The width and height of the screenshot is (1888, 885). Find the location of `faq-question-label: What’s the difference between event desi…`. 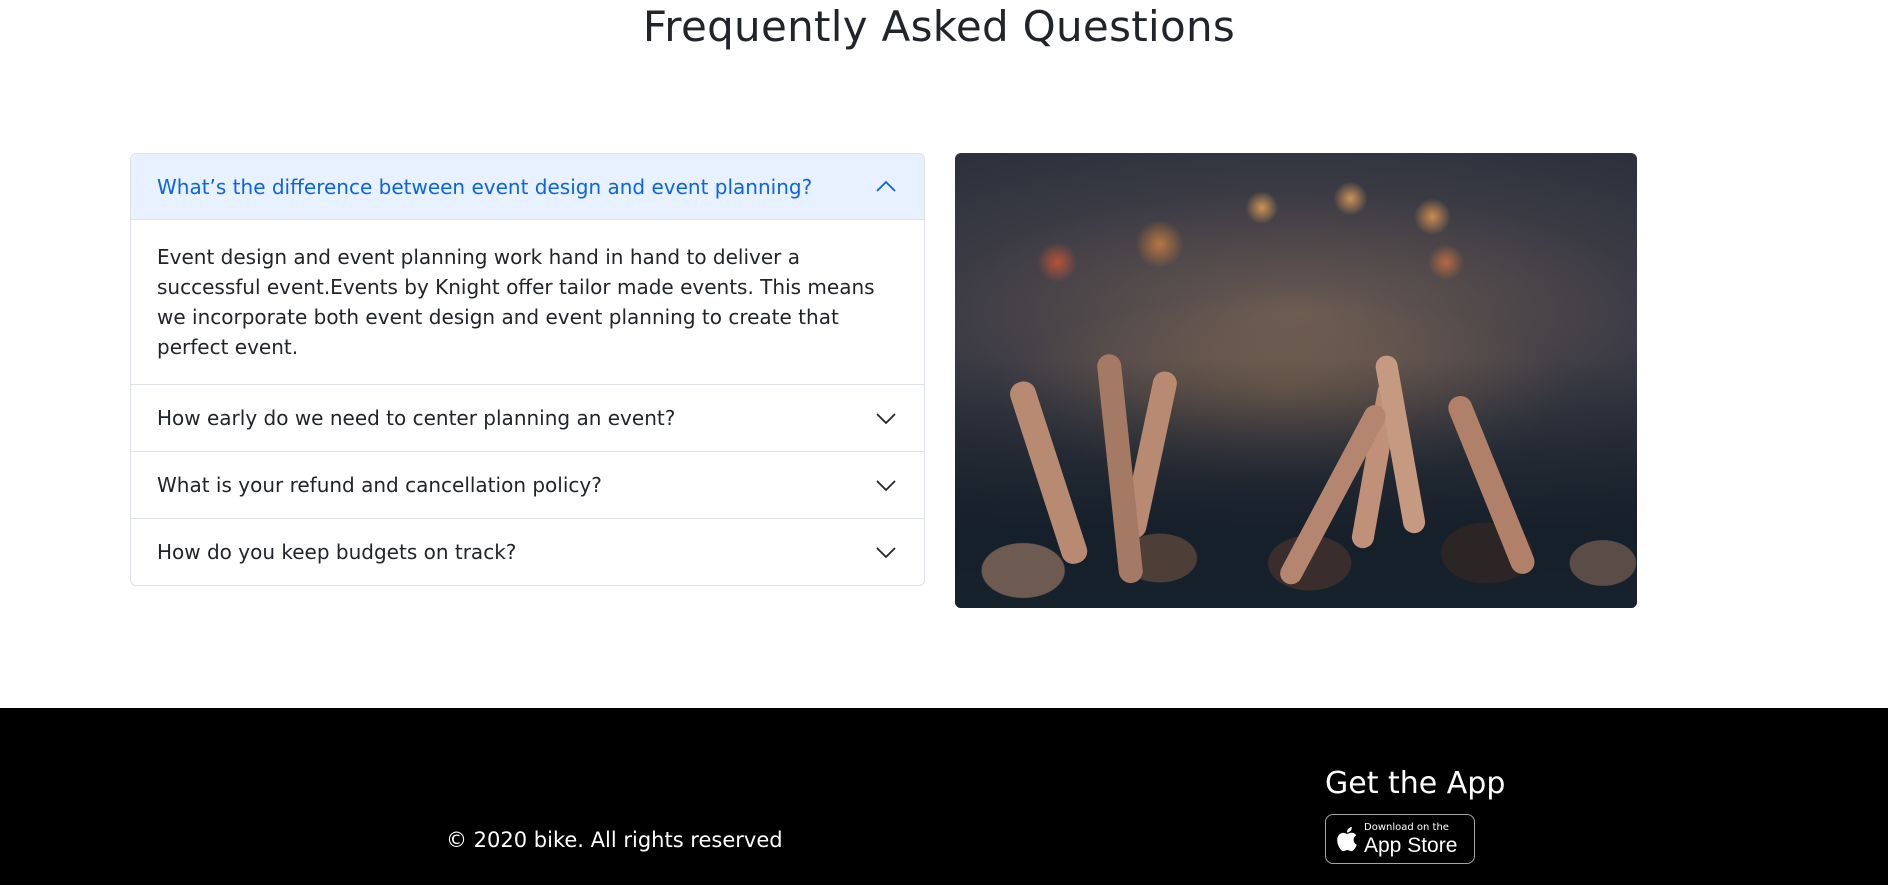

faq-question-label: What’s the difference between event desi… is located at coordinates (485, 186).